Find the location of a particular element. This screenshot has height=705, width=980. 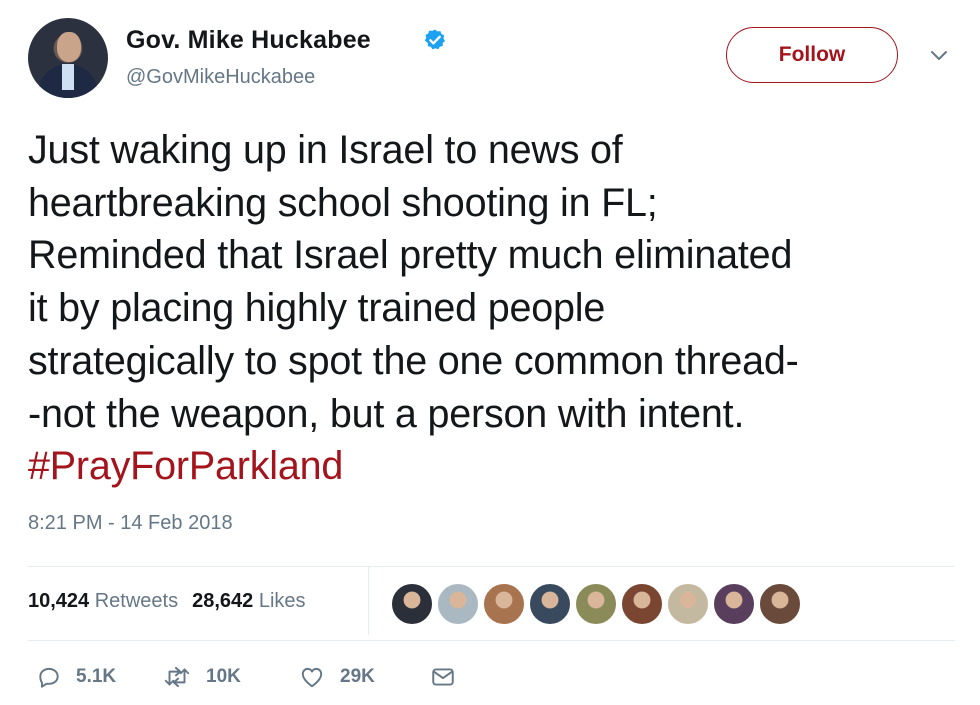

avatar-face is located at coordinates (69, 47).